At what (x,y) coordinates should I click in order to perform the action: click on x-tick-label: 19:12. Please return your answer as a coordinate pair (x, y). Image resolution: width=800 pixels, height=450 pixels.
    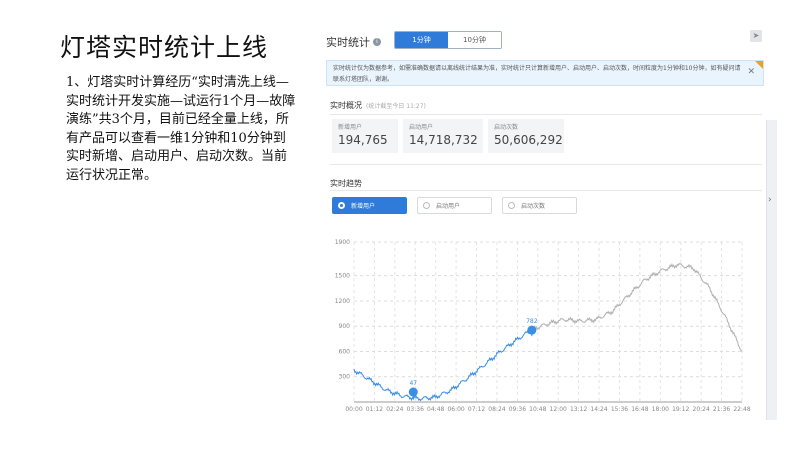
    Looking at the image, I should click on (680, 409).